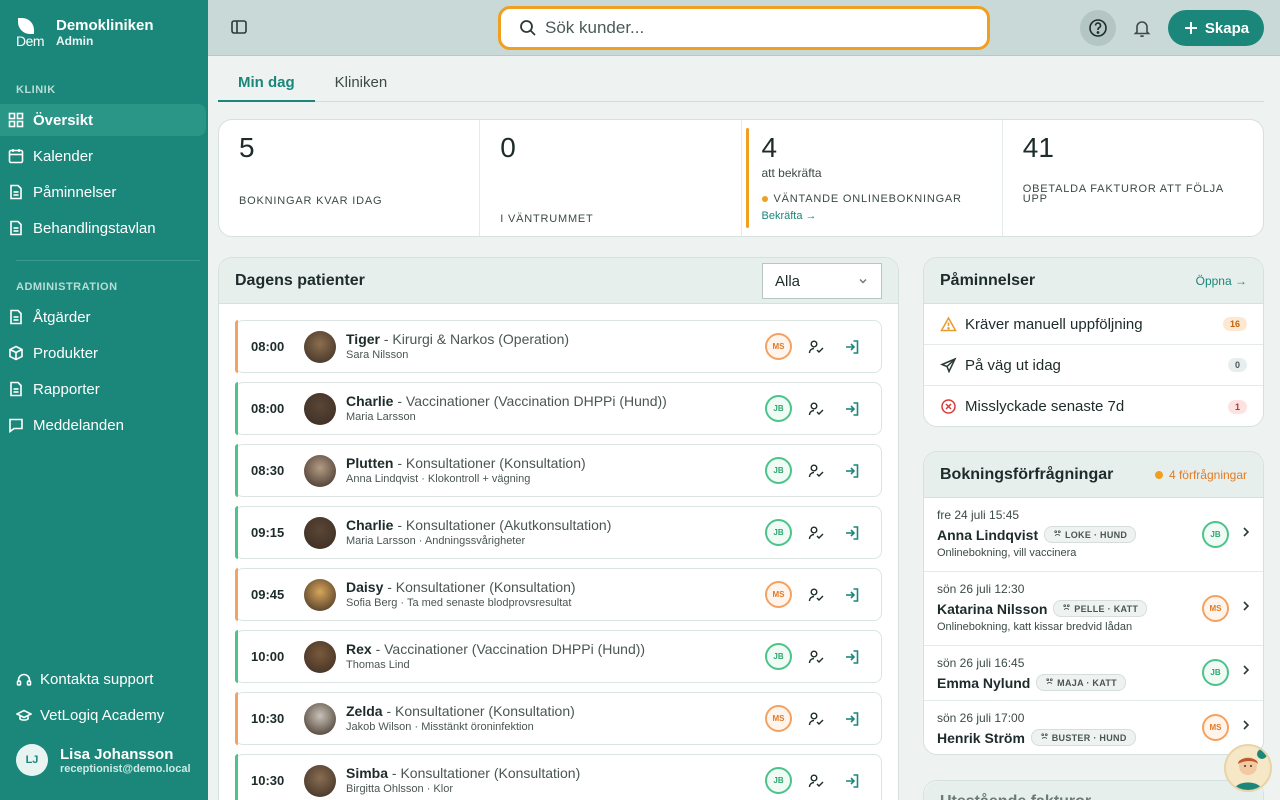 This screenshot has height=800, width=1280. I want to click on brand: Dem Demokliniken Admin, so click(85, 32).